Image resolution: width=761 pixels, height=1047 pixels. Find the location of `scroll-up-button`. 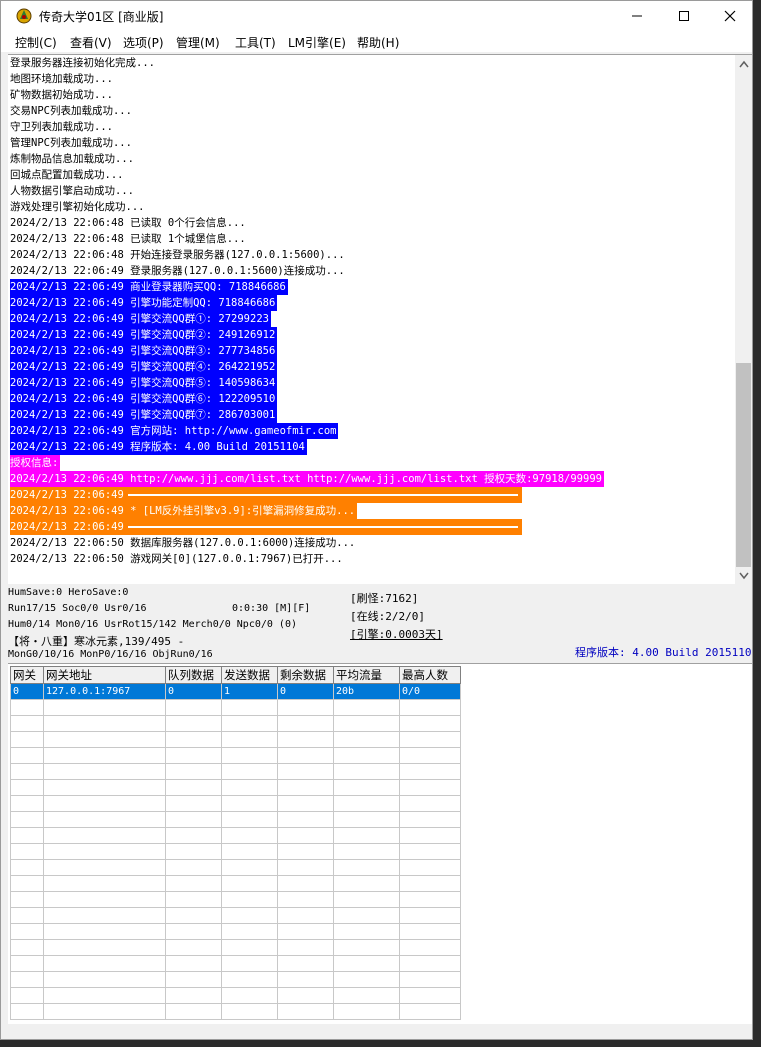

scroll-up-button is located at coordinates (743, 63).